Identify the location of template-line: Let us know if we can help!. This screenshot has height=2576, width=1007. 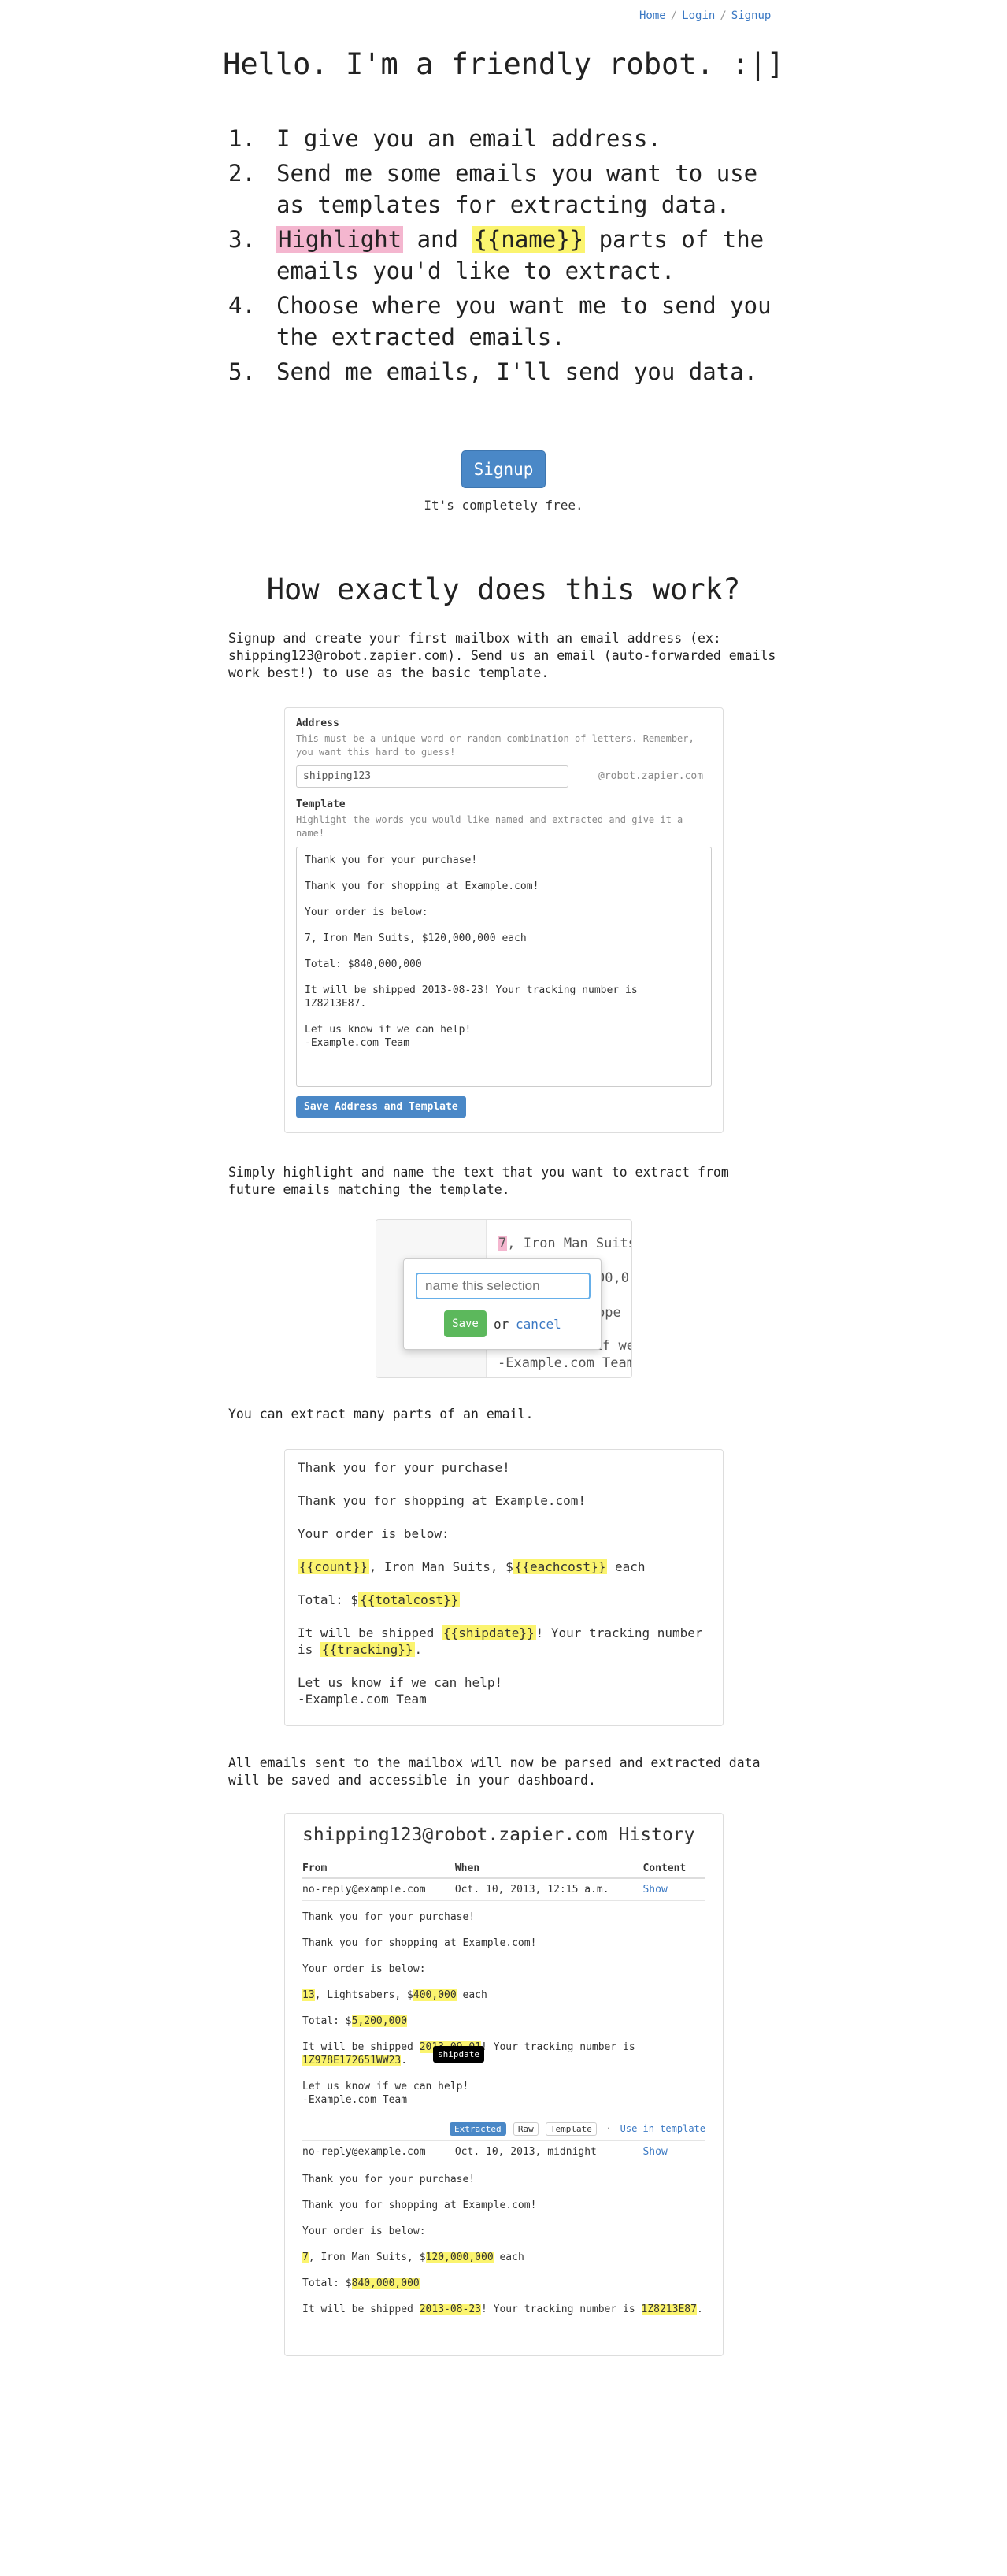
(388, 1030).